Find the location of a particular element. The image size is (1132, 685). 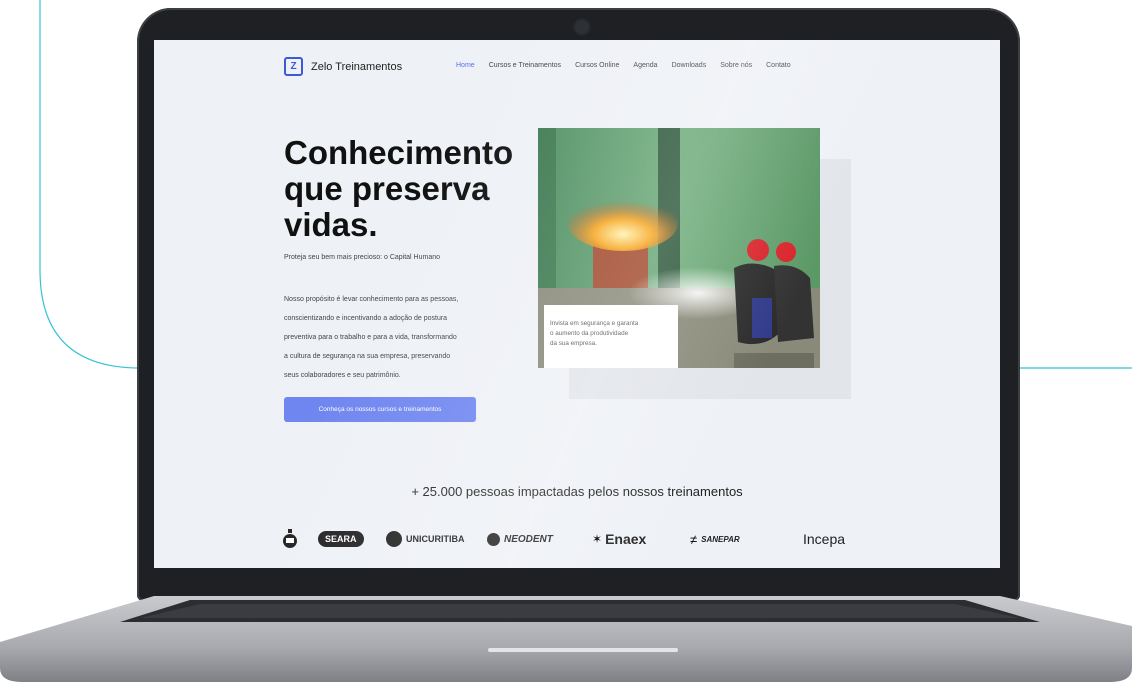

partner-logo-neodent: NEODENT is located at coordinates (520, 539).